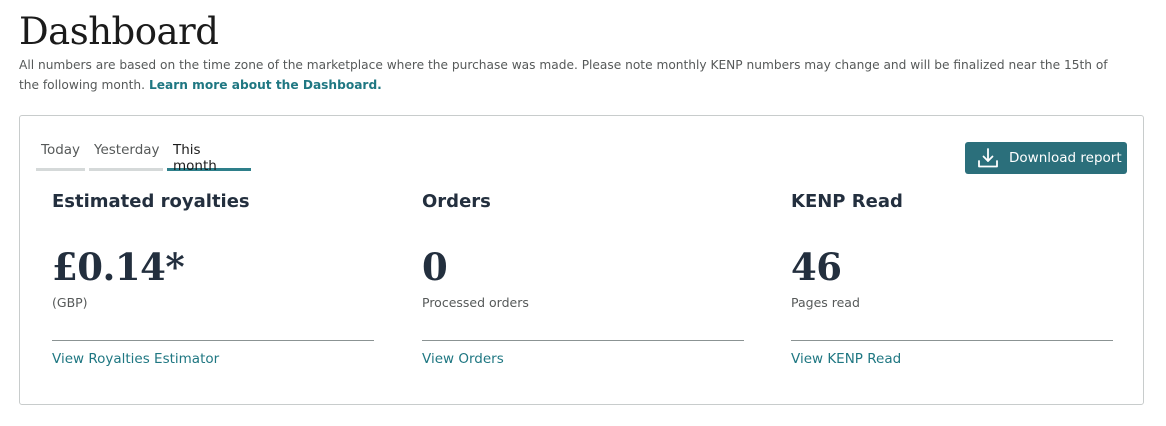 This screenshot has width=1166, height=426. I want to click on metric-title: Estimated royalties, so click(151, 201).